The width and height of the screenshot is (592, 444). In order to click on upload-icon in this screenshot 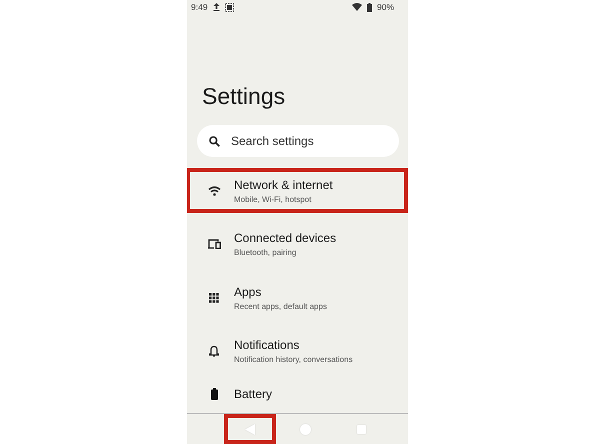, I will do `click(216, 7)`.